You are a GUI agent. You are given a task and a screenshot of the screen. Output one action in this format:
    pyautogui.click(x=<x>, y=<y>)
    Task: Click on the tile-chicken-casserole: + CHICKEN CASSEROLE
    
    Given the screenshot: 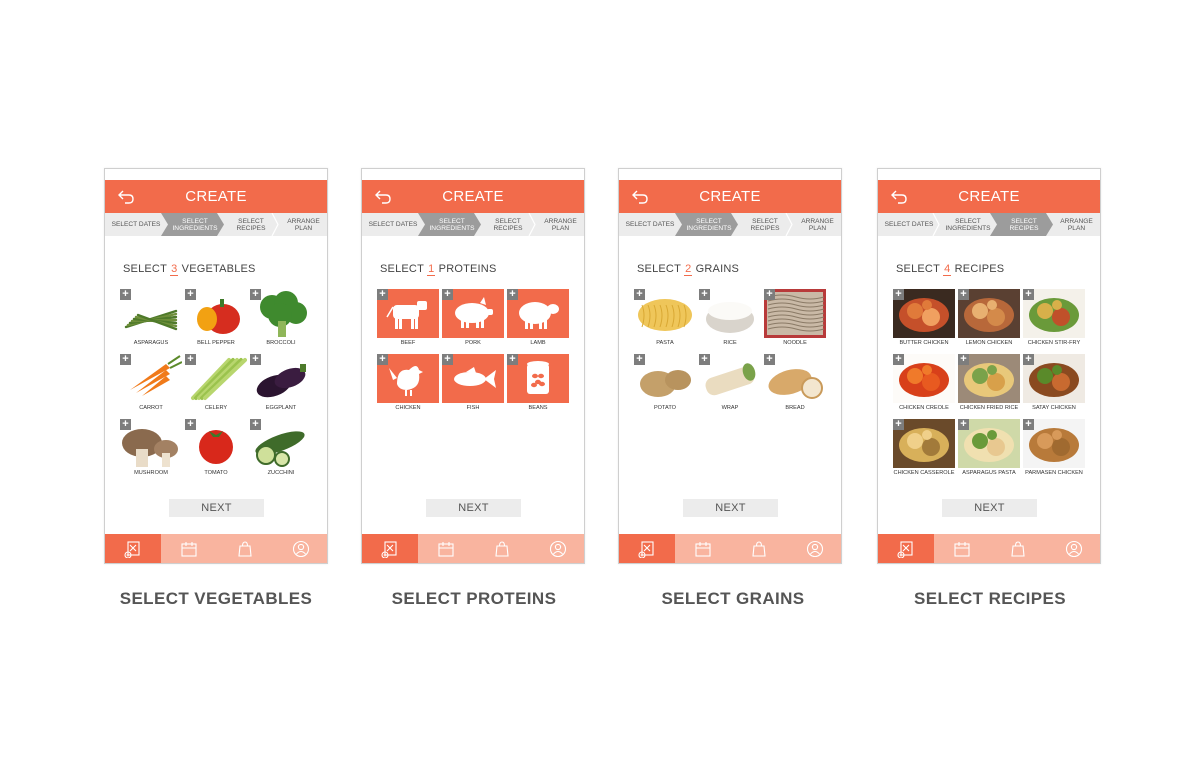 What is the action you would take?
    pyautogui.click(x=924, y=450)
    